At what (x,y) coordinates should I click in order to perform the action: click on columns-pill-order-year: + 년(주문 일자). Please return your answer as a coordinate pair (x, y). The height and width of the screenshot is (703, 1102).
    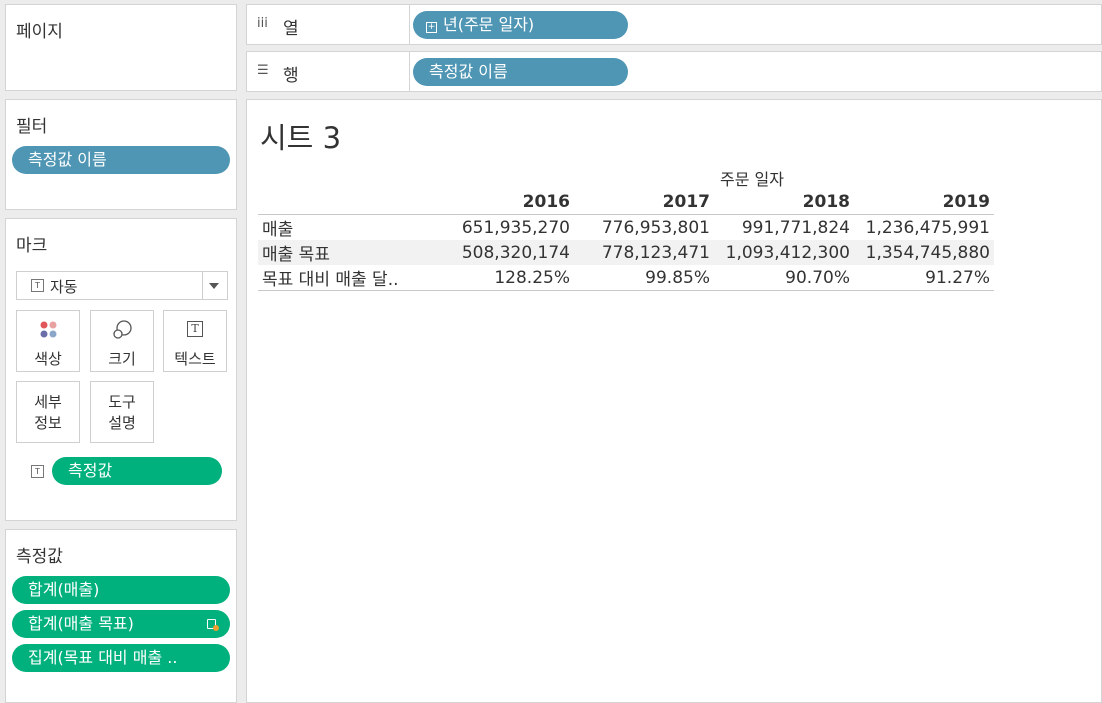
    Looking at the image, I should click on (520, 25).